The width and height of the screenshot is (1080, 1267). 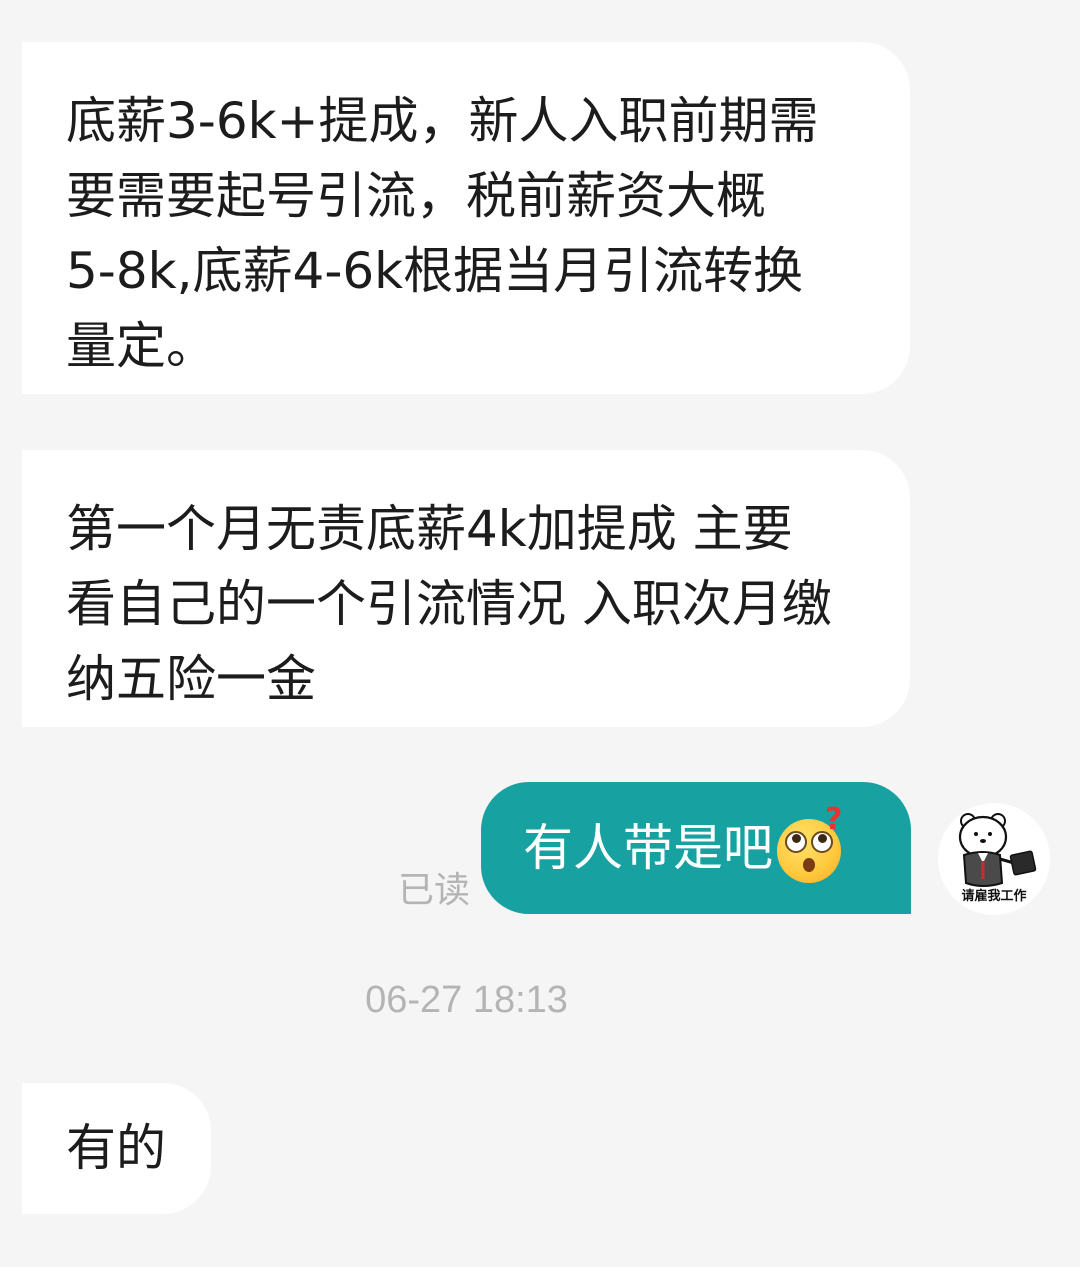 I want to click on avatar-caption: 请雇我工作, so click(x=994, y=896).